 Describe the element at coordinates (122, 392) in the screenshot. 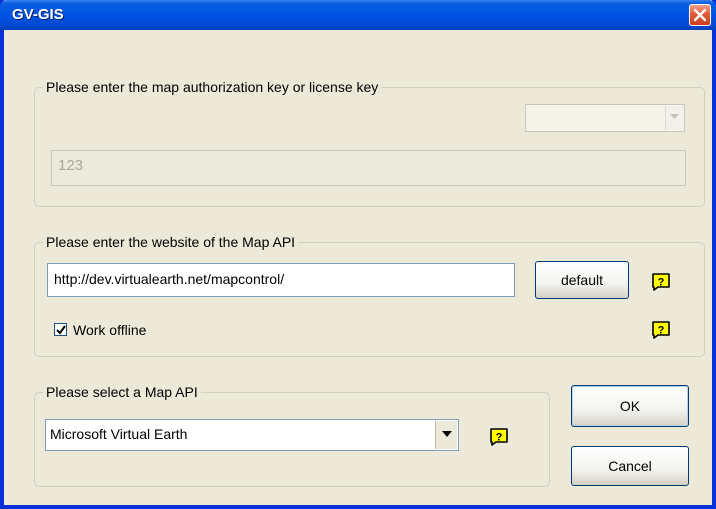

I see `map-api-select-group-legend: Please select a Map API` at that location.